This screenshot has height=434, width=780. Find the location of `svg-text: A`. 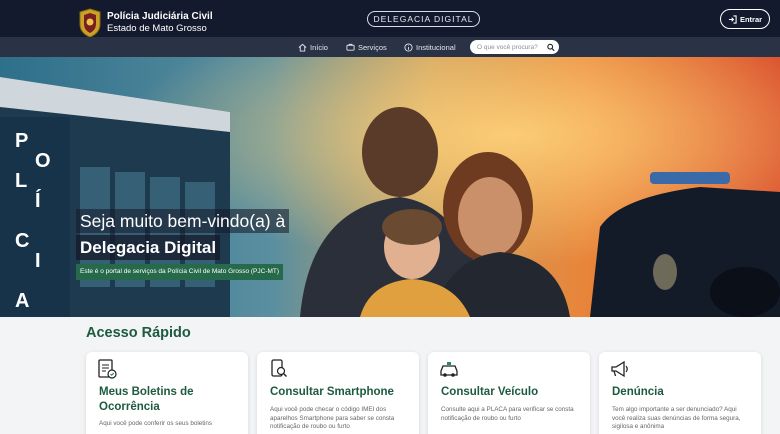

svg-text: A is located at coordinates (22, 301).